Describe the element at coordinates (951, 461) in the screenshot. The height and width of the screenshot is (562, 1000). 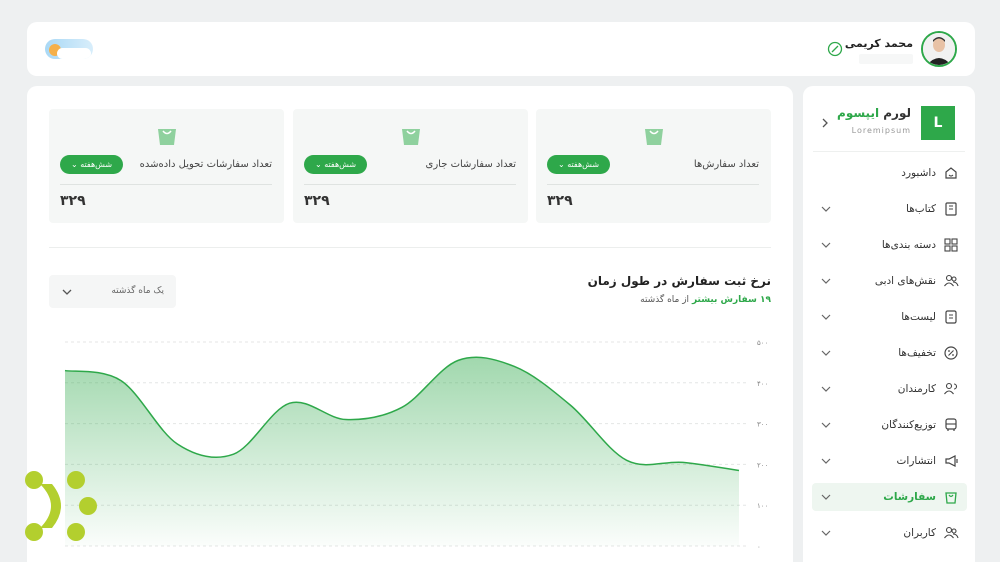
I see `megaphone-icon` at that location.